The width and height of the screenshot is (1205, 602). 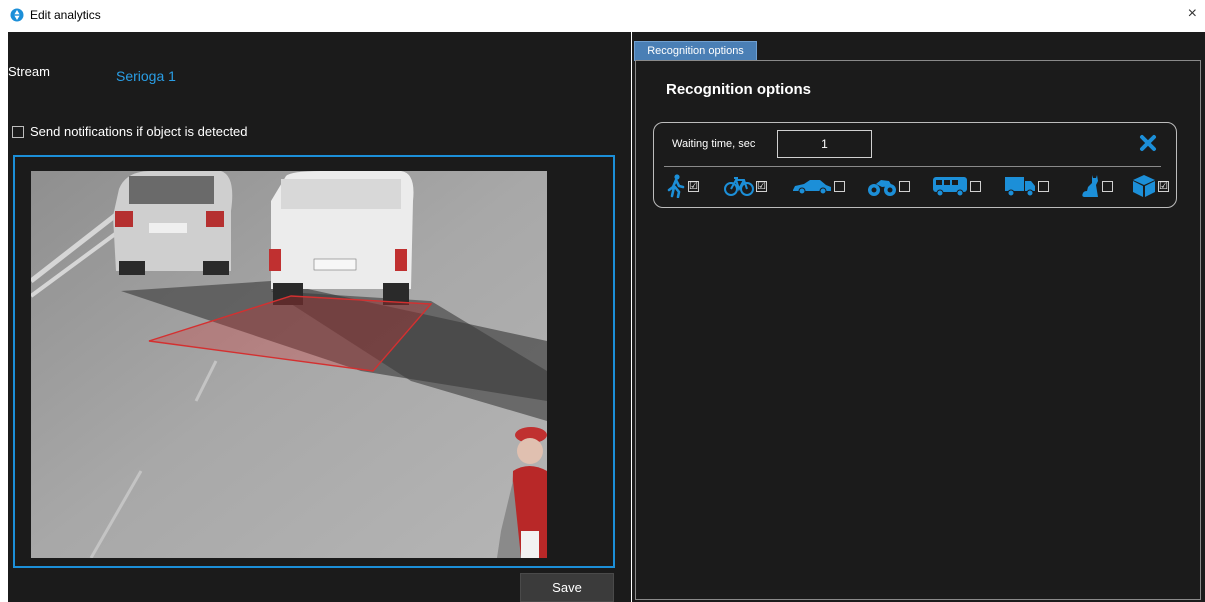 I want to click on bicycle-icon, so click(x=739, y=186).